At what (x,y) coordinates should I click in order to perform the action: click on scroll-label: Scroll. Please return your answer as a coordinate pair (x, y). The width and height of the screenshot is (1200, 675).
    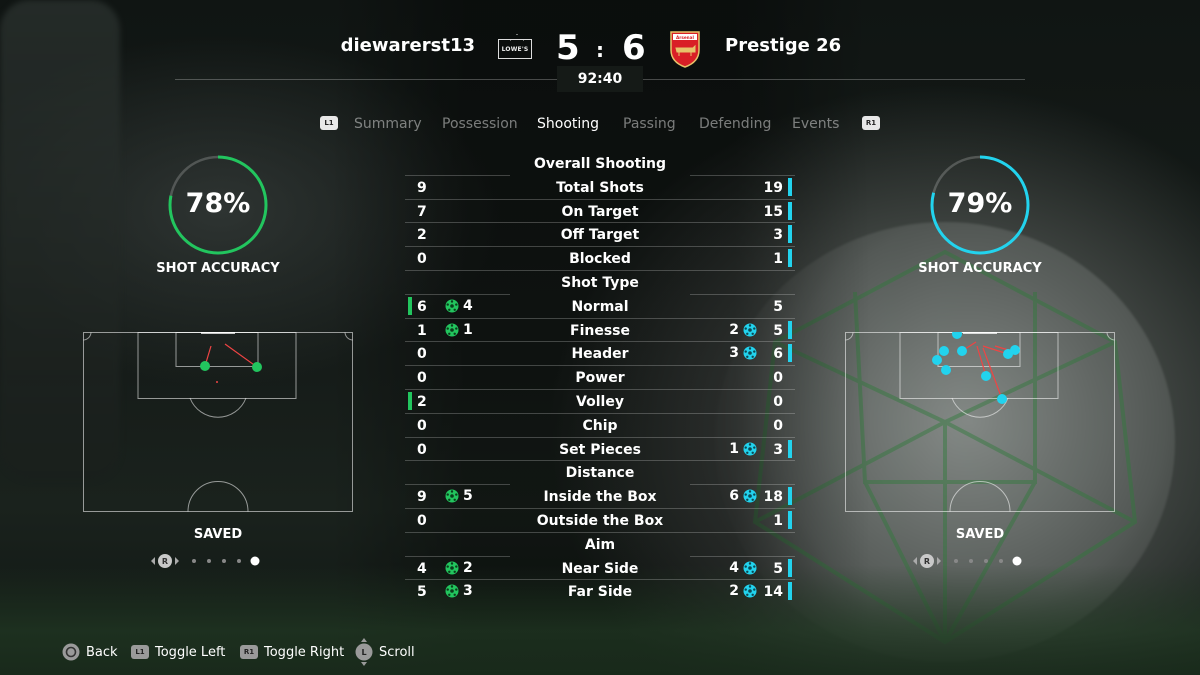
    Looking at the image, I should click on (397, 652).